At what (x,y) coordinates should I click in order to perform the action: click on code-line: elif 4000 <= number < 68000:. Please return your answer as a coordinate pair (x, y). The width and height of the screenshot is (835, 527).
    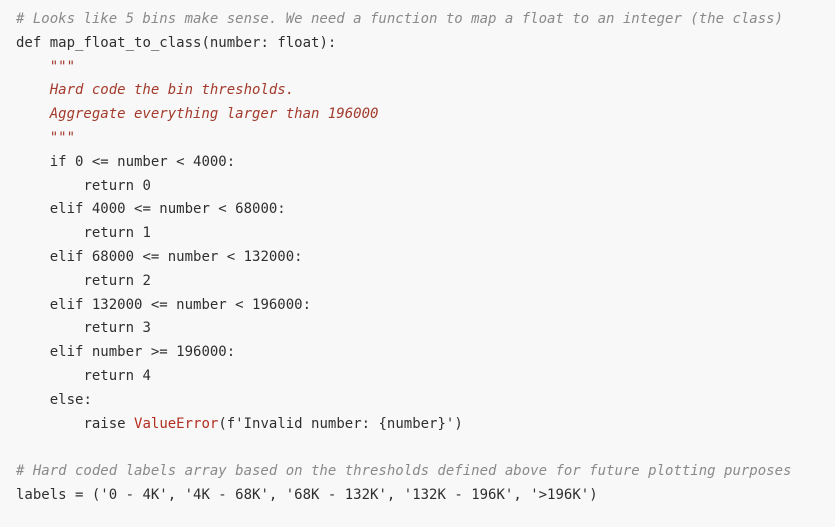
    Looking at the image, I should click on (425, 210).